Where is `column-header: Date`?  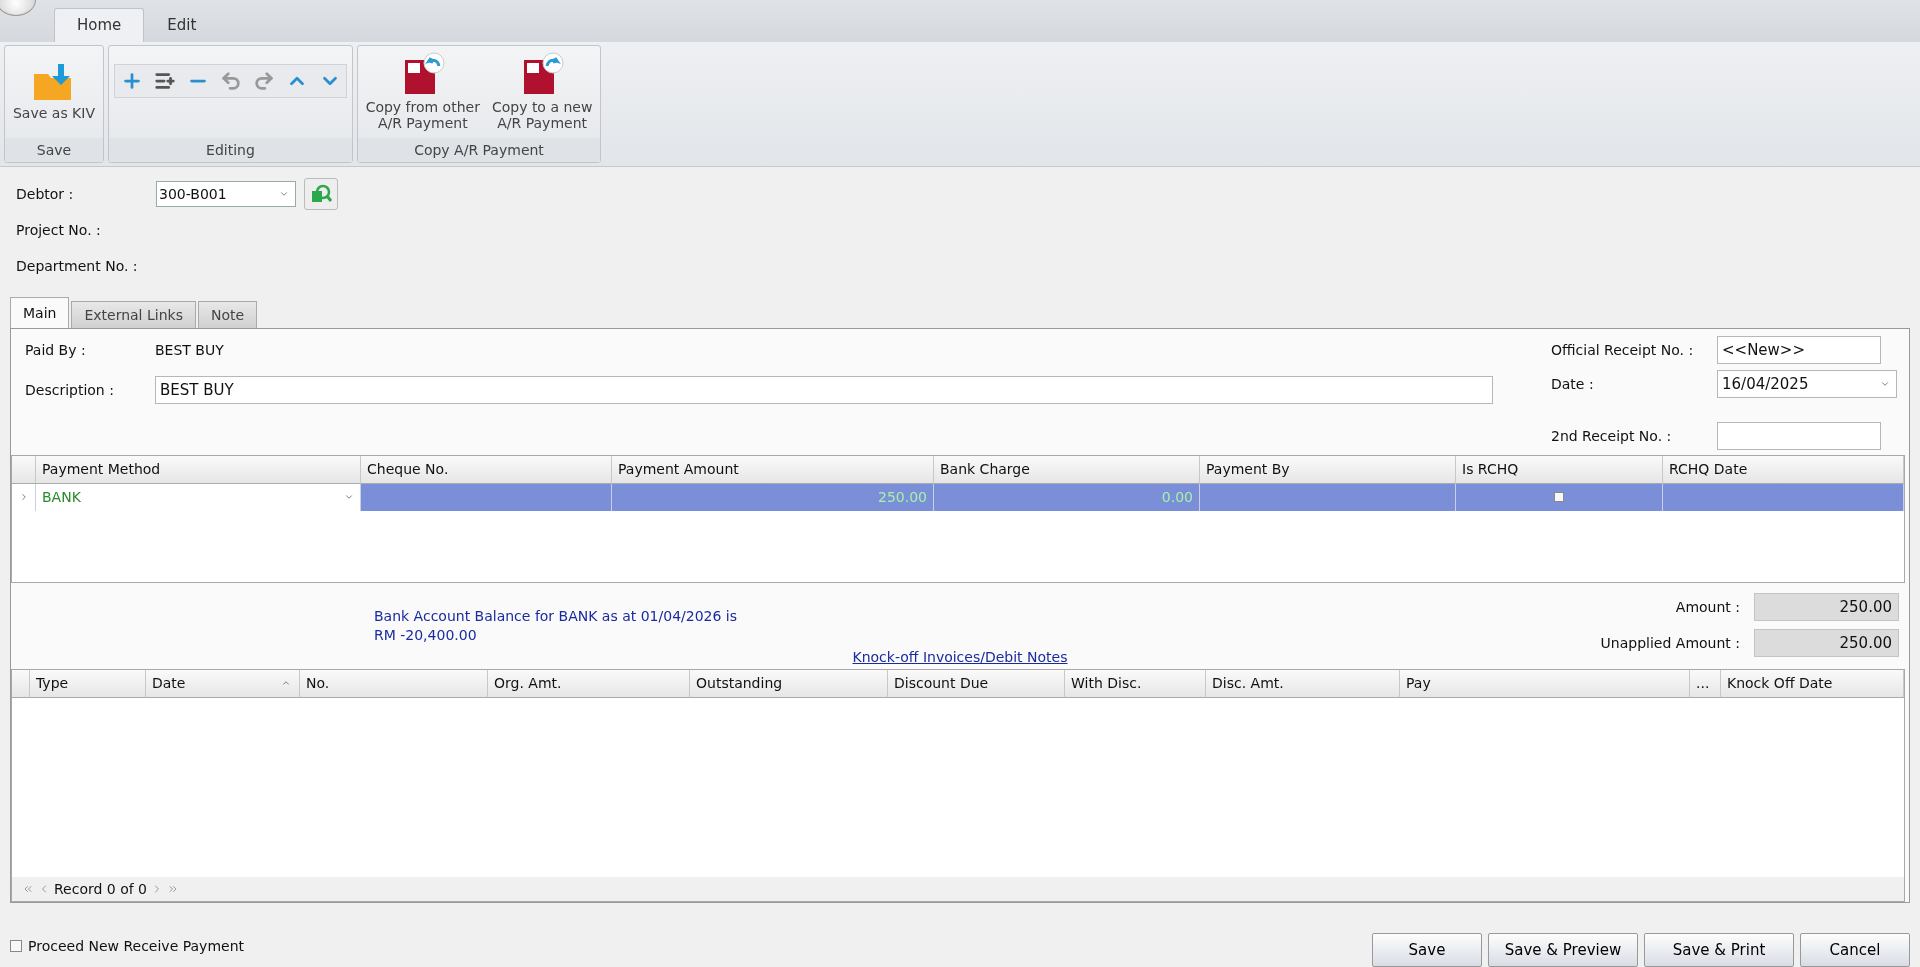
column-header: Date is located at coordinates (223, 683).